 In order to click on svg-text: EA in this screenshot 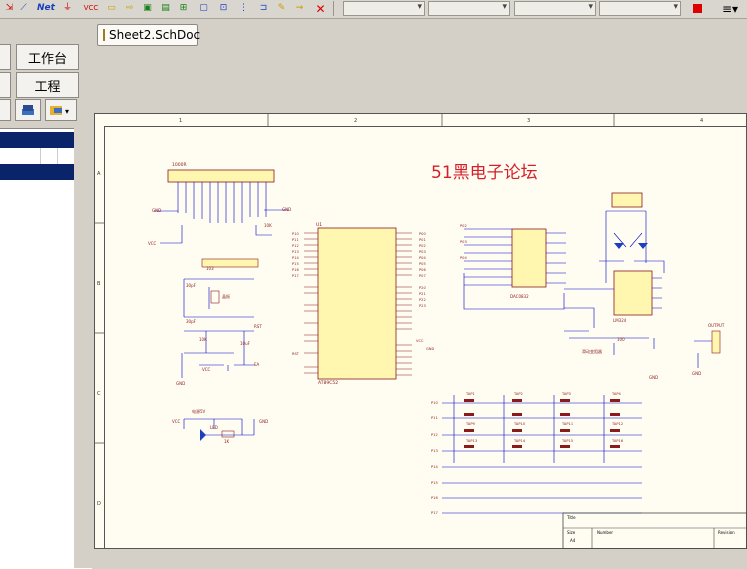, I will do `click(257, 364)`.